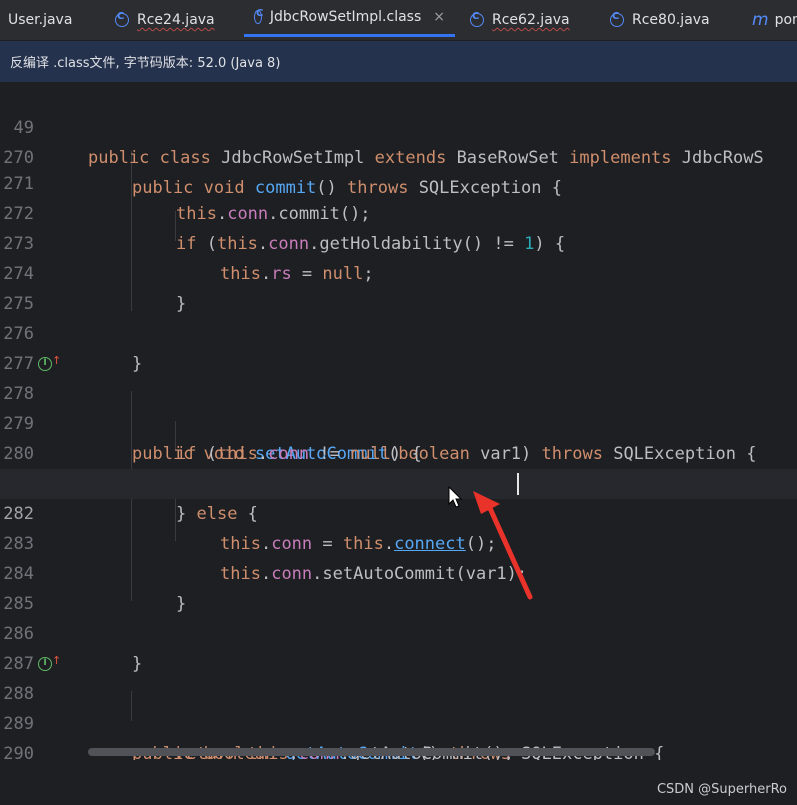  I want to click on tab-rce62-java: Rce62.java, so click(520, 20).